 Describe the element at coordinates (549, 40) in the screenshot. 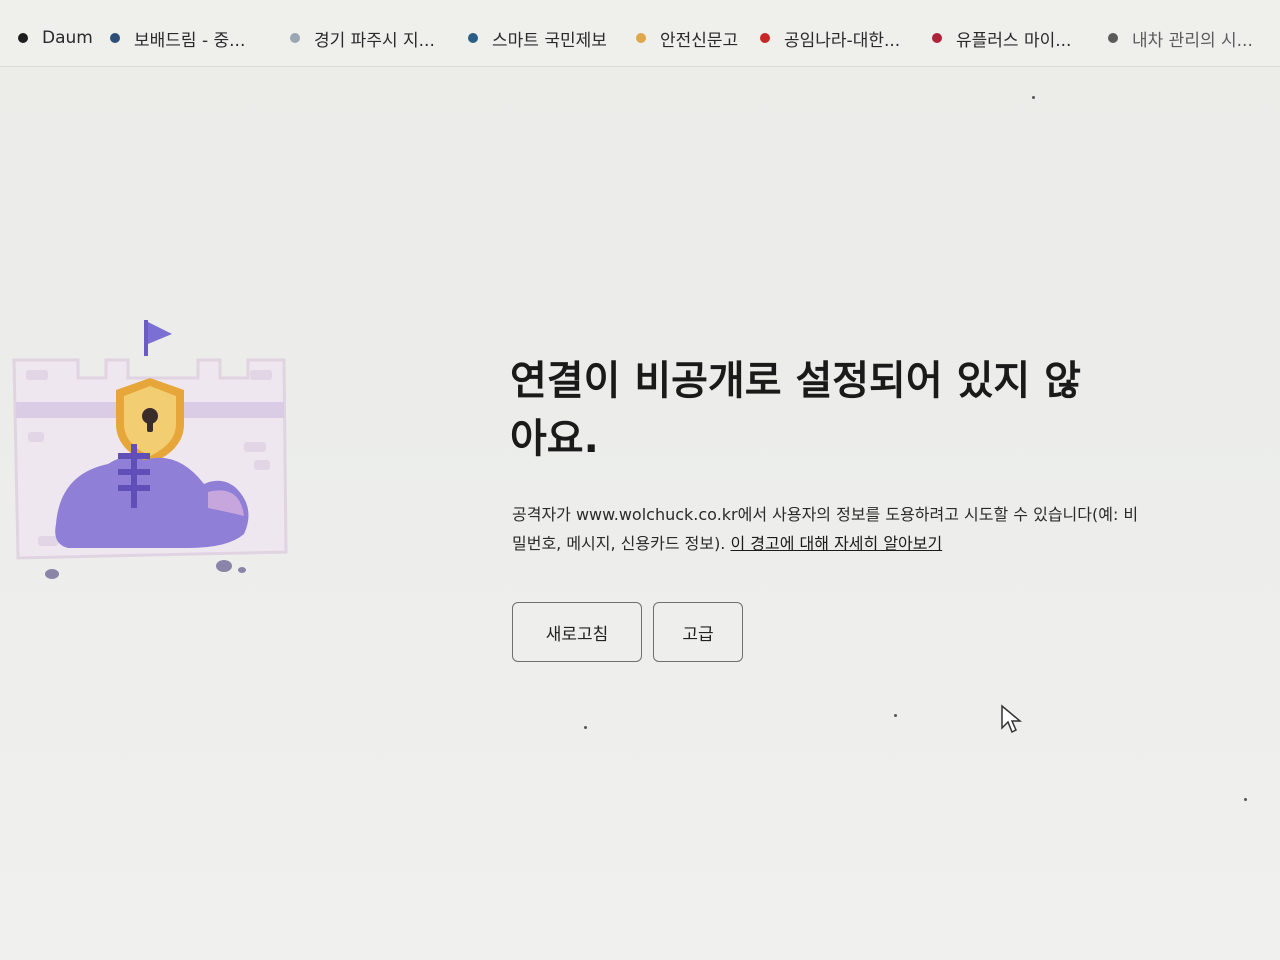

I see `bookmark-label: 스마트 국민제보` at that location.